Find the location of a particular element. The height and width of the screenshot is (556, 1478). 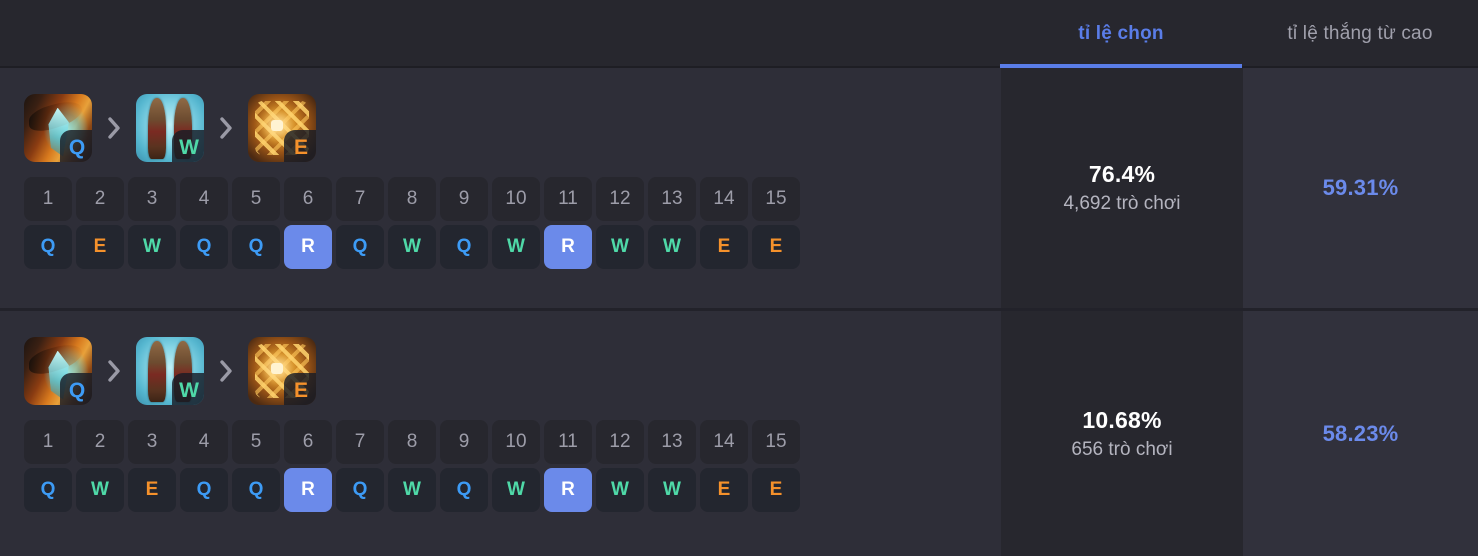

skill-cell-2-e: E is located at coordinates (100, 247).